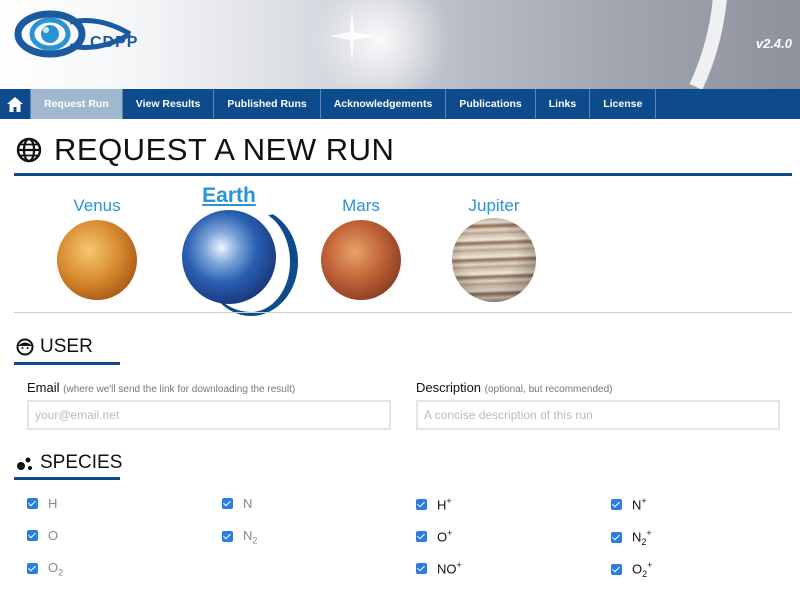  Describe the element at coordinates (97, 260) in the screenshot. I see `planet-venus-image` at that location.